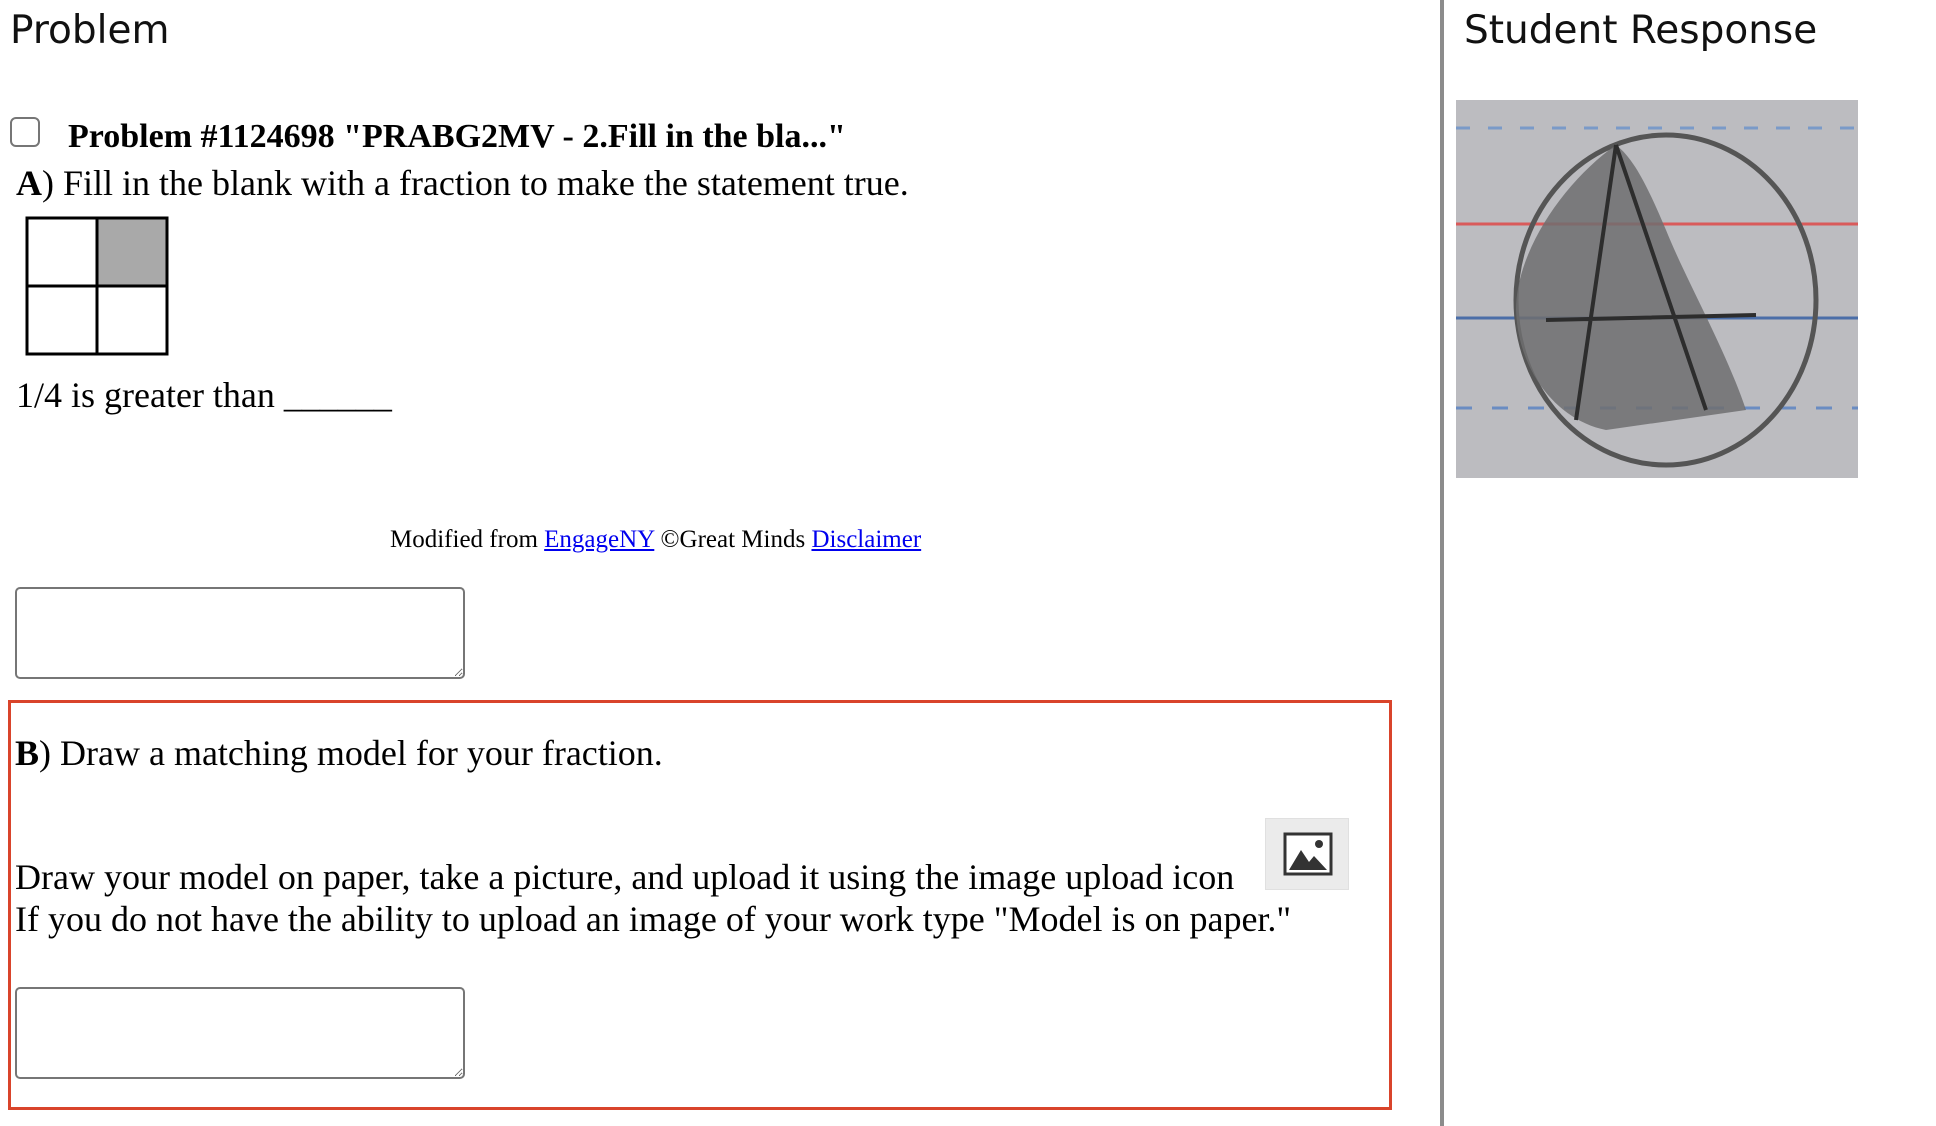  I want to click on fraction-grid-model, so click(97, 286).